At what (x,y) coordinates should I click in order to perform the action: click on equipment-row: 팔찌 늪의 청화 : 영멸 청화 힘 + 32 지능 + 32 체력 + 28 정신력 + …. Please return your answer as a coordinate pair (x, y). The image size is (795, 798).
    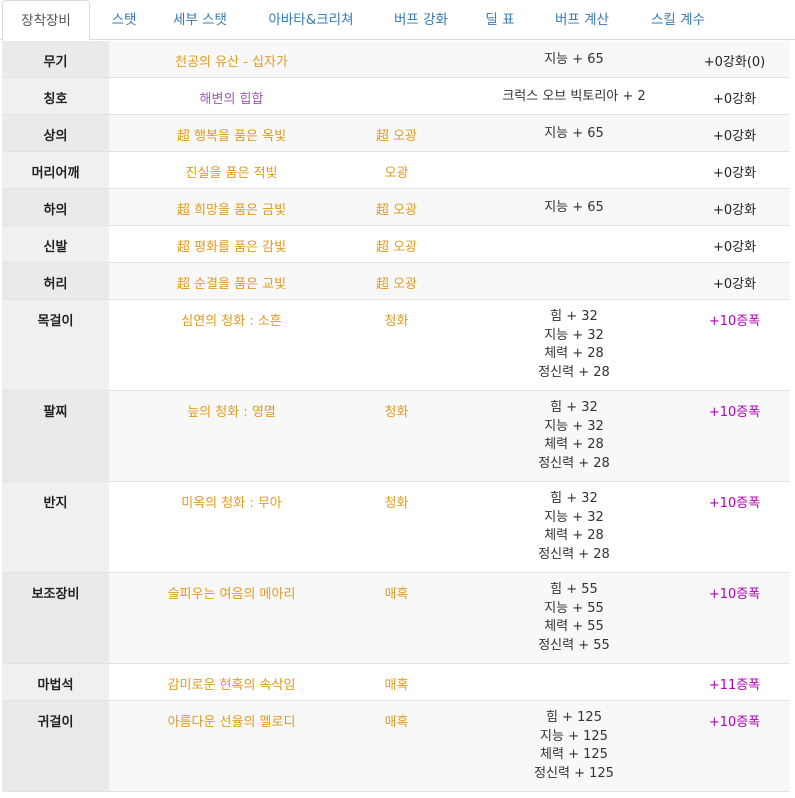
    Looking at the image, I should click on (396, 436).